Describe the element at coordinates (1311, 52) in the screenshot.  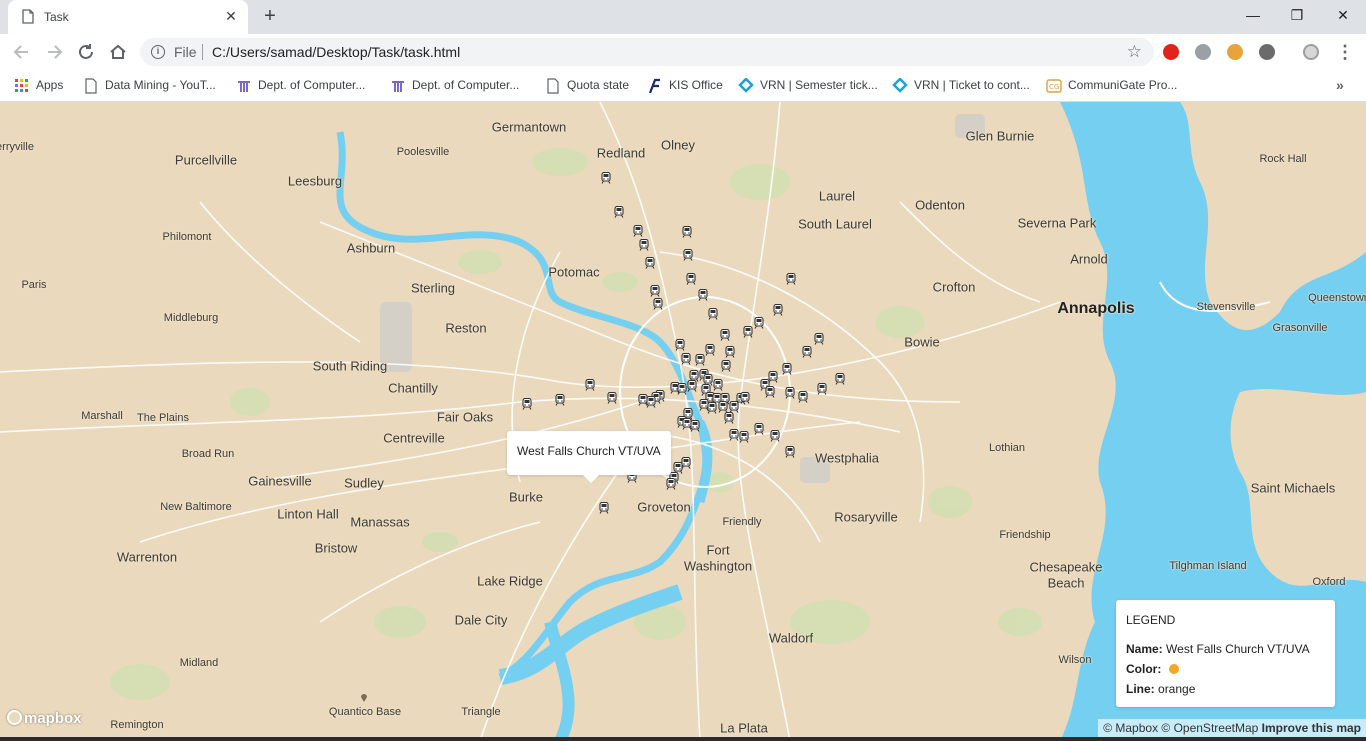
I see `profile-avatar-icon` at that location.